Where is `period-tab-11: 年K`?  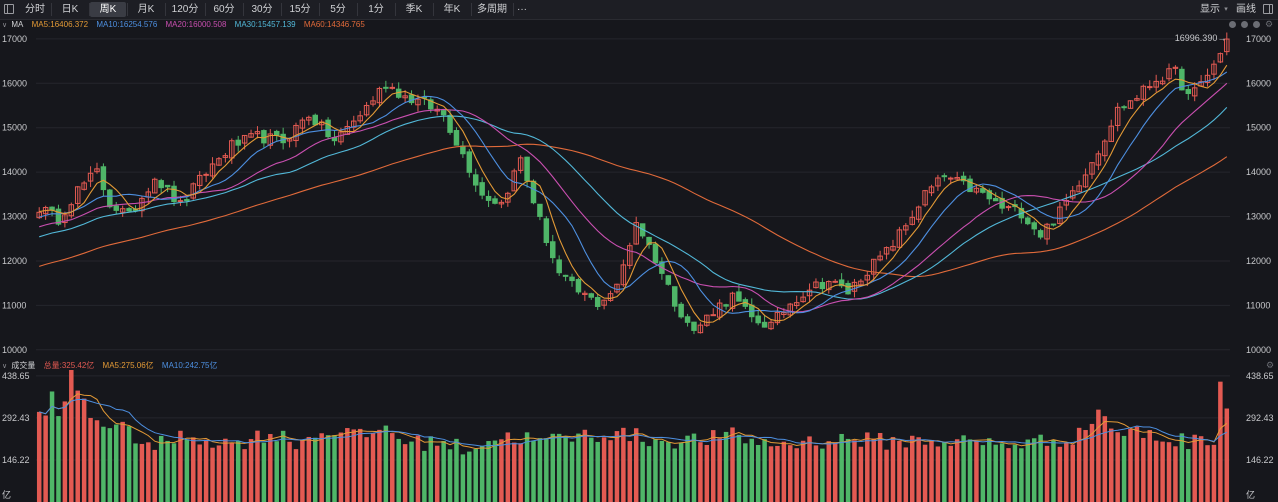 period-tab-11: 年K is located at coordinates (452, 9).